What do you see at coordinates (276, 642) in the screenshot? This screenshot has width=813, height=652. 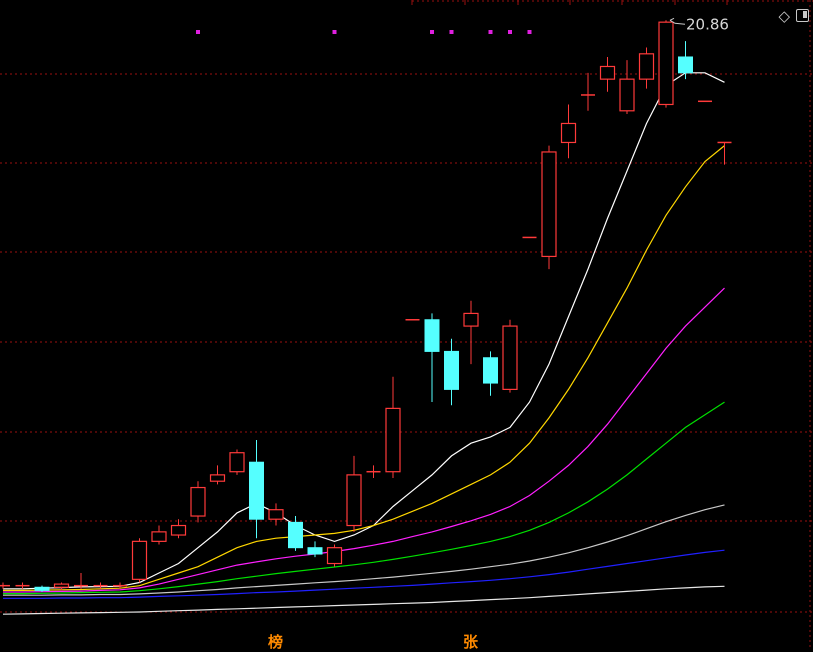 I see `bottom-tag: 榜` at bounding box center [276, 642].